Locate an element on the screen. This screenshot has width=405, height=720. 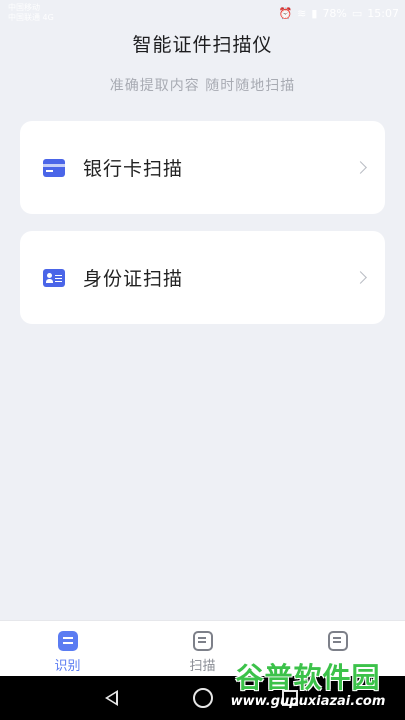
id-card-icon is located at coordinates (54, 277).